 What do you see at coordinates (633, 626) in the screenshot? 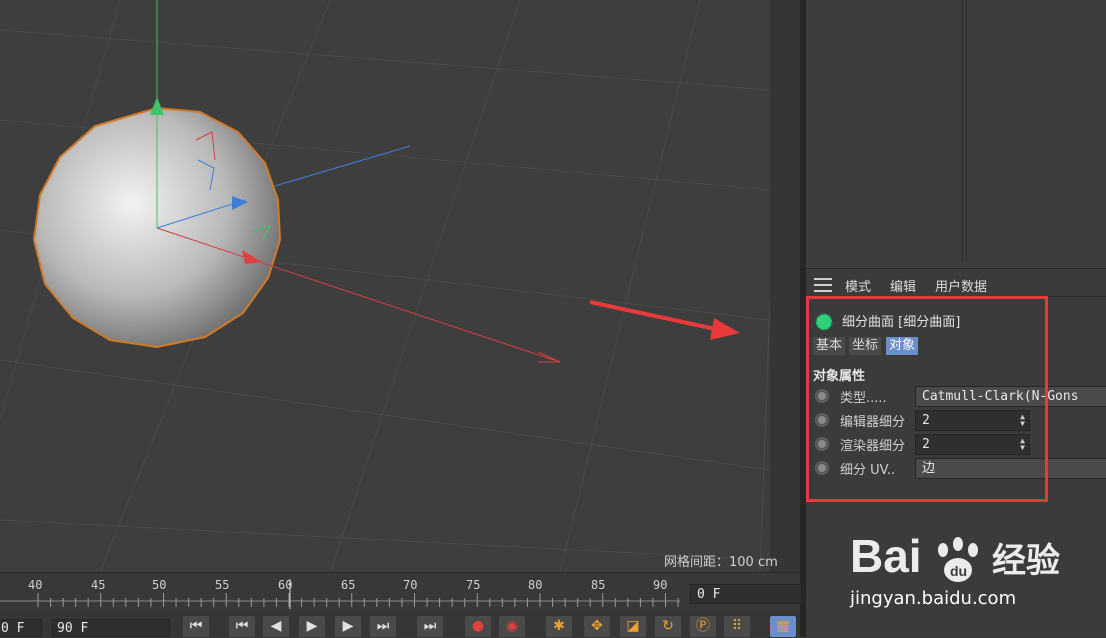
I see `scale-key-icon: ◪` at bounding box center [633, 626].